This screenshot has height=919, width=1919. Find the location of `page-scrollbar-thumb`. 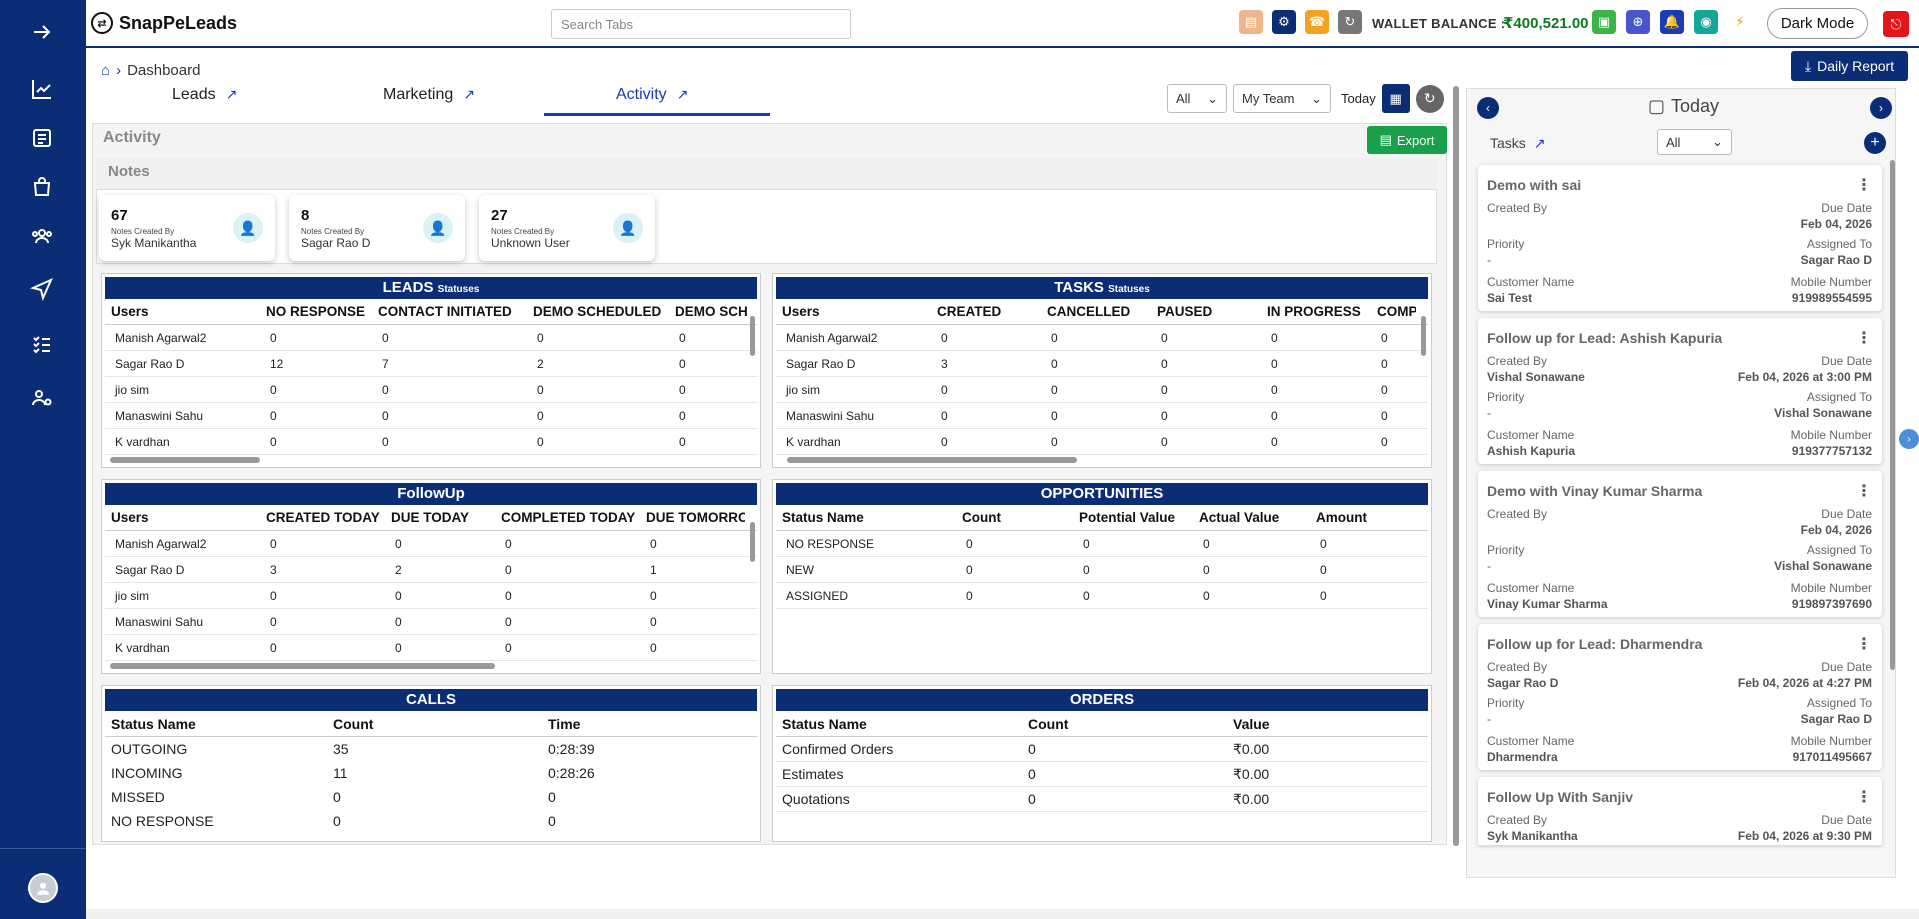

page-scrollbar-thumb is located at coordinates (1456, 466).